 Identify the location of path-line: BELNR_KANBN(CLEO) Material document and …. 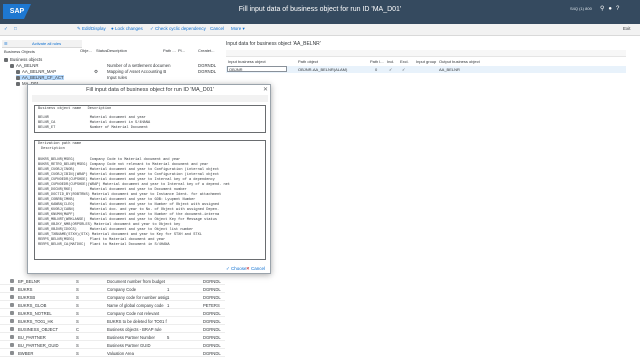
(128, 205).